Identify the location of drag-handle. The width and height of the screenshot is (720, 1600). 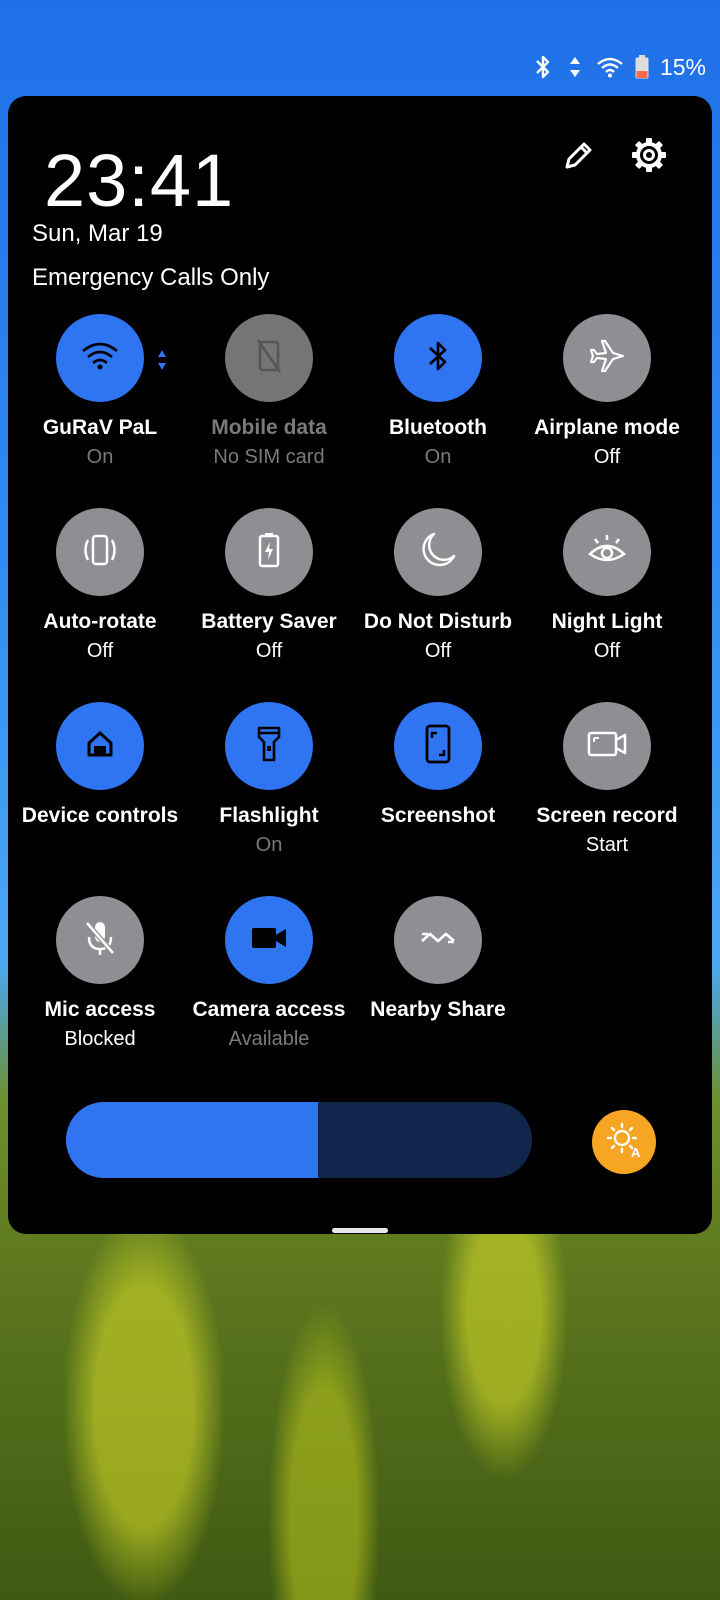
(360, 1230).